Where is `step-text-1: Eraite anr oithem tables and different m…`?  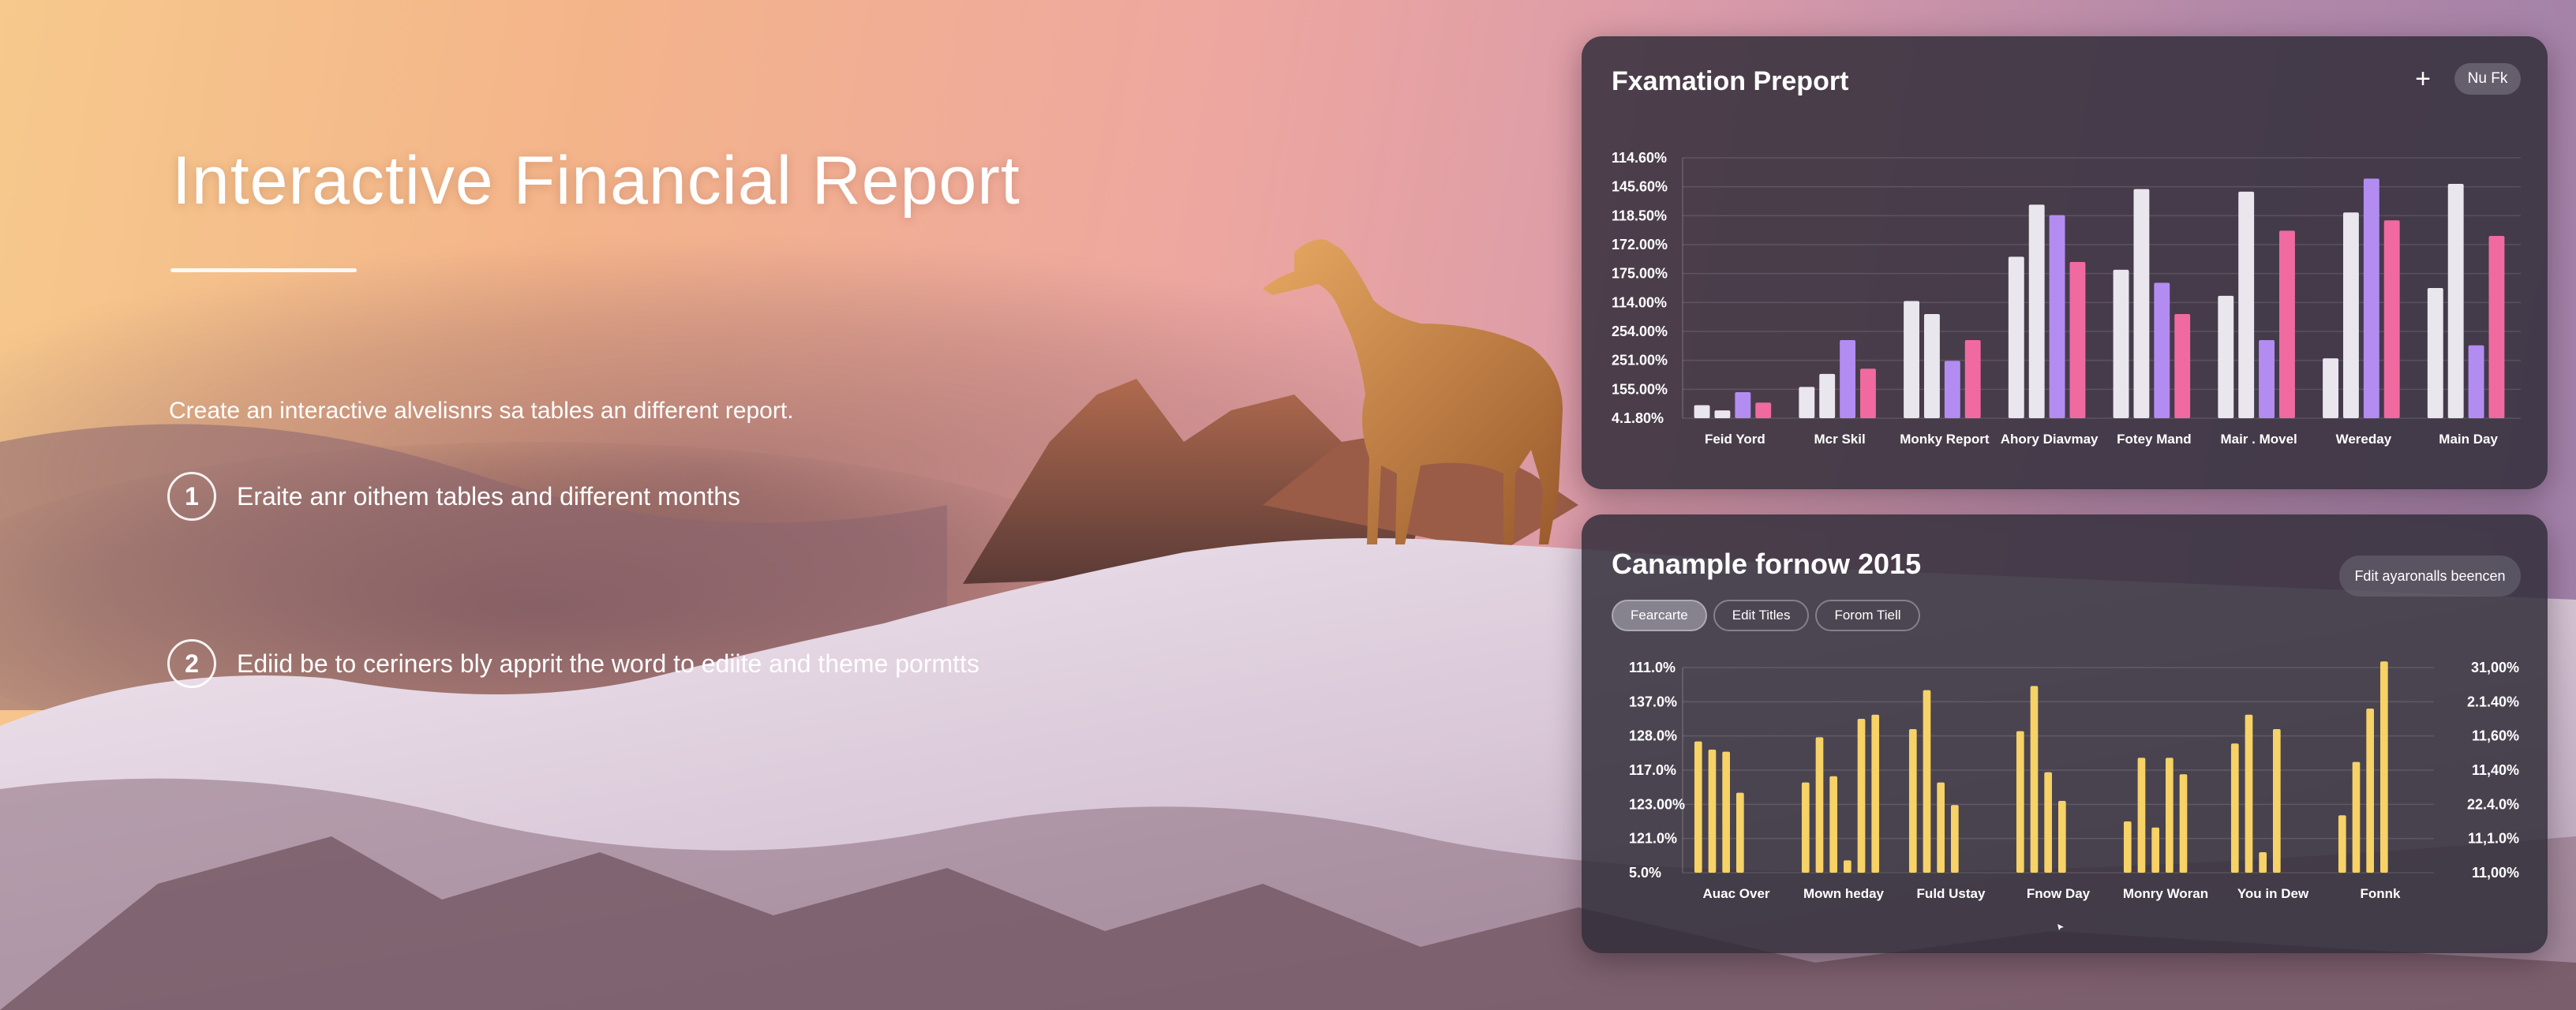
step-text-1: Eraite anr oithem tables and different m… is located at coordinates (488, 496).